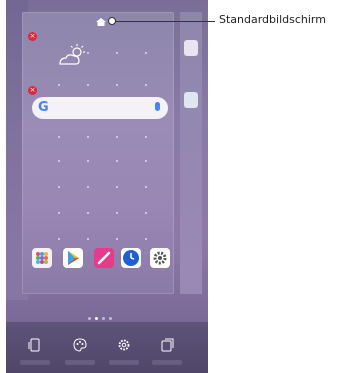  Describe the element at coordinates (43, 107) in the screenshot. I see `google-logo: G` at that location.